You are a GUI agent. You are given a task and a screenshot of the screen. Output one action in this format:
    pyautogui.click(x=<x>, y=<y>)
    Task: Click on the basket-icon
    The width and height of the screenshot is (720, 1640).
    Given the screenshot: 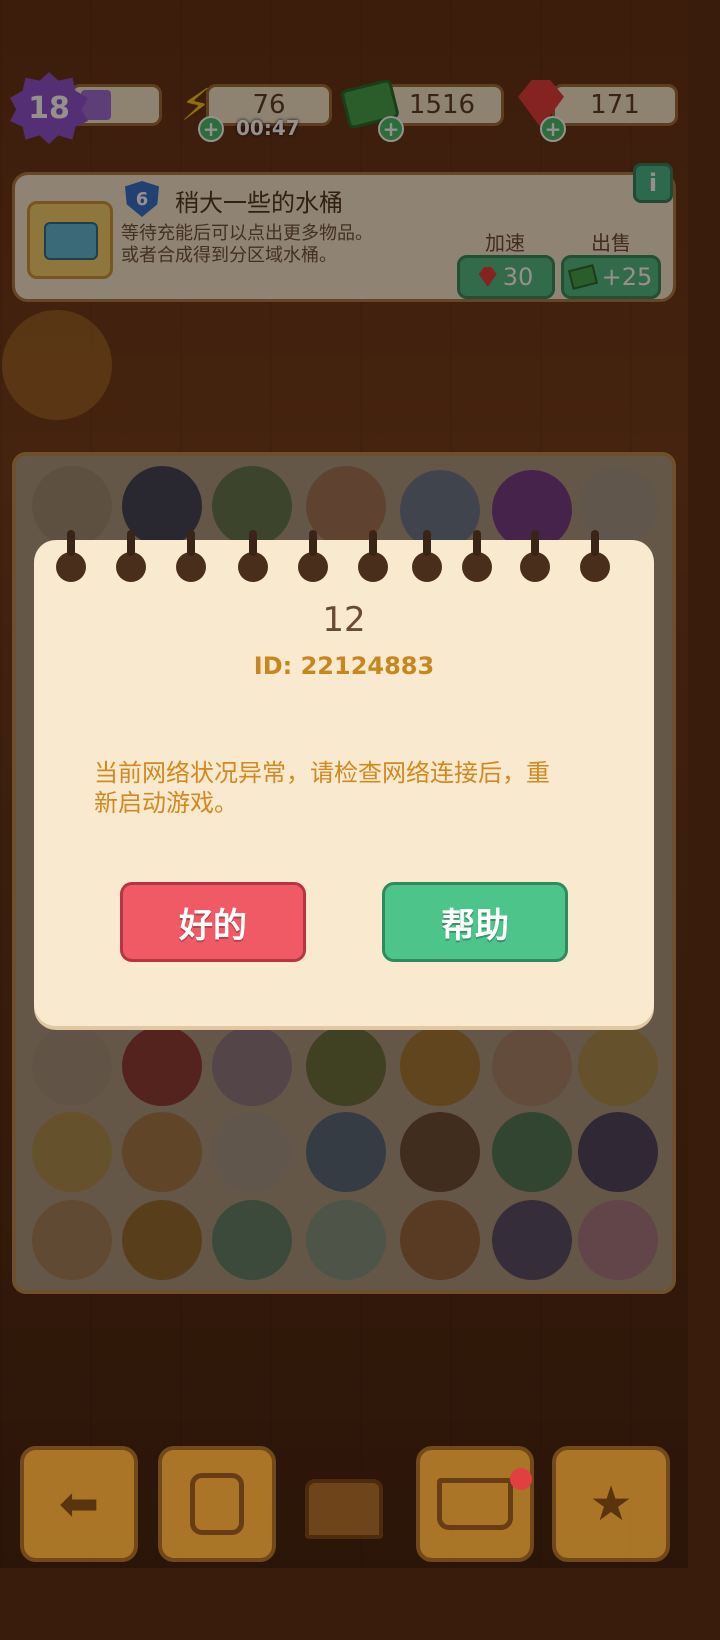 What is the action you would take?
    pyautogui.click(x=475, y=1504)
    